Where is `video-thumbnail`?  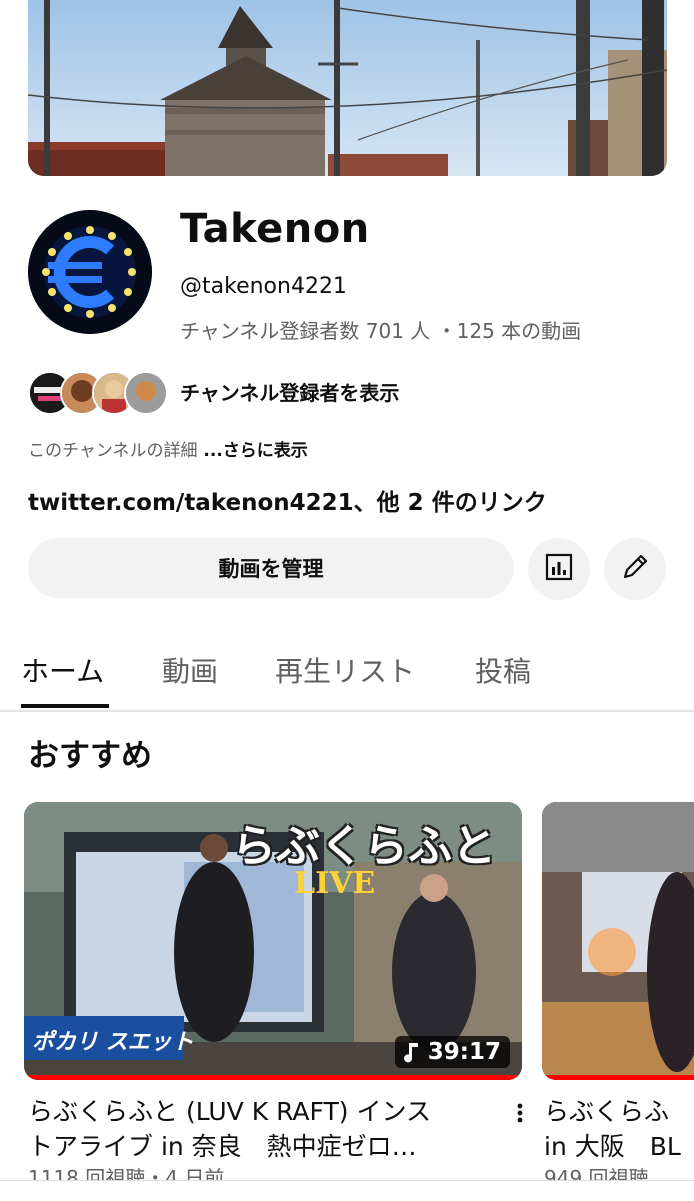
video-thumbnail is located at coordinates (618, 941).